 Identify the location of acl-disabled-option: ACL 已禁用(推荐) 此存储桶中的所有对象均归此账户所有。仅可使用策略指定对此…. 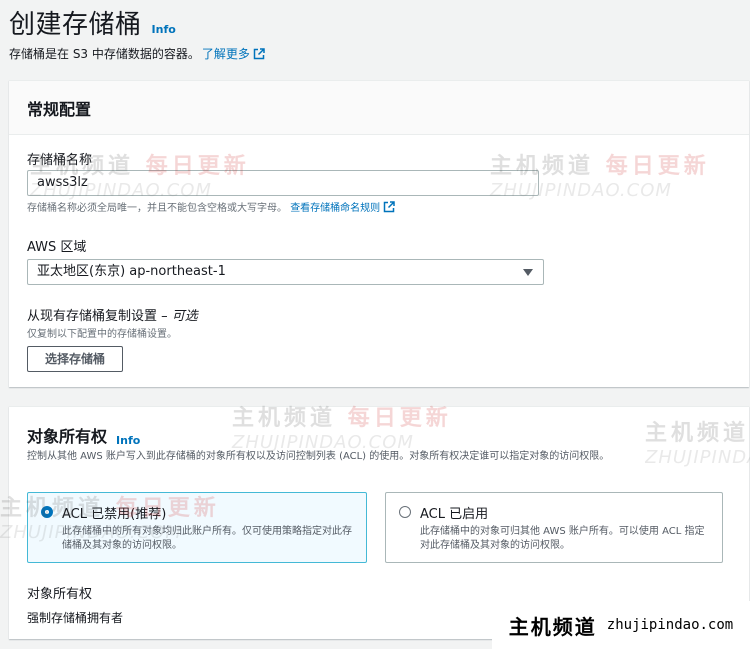
(197, 527).